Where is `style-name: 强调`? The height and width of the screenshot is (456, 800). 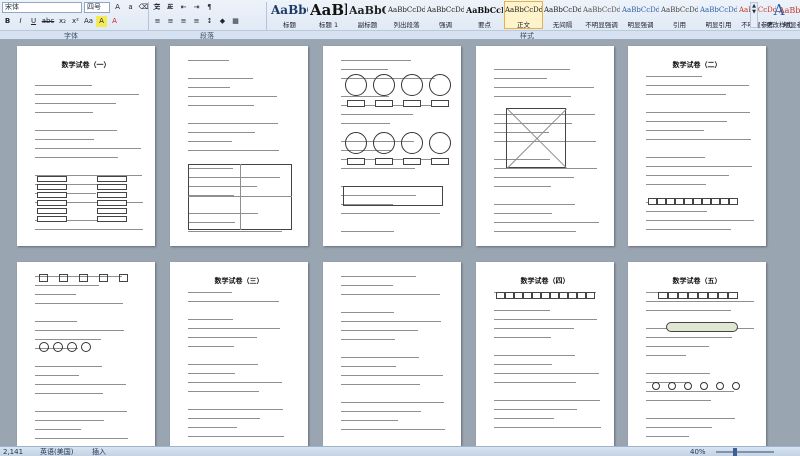
style-name: 强调 is located at coordinates (445, 25).